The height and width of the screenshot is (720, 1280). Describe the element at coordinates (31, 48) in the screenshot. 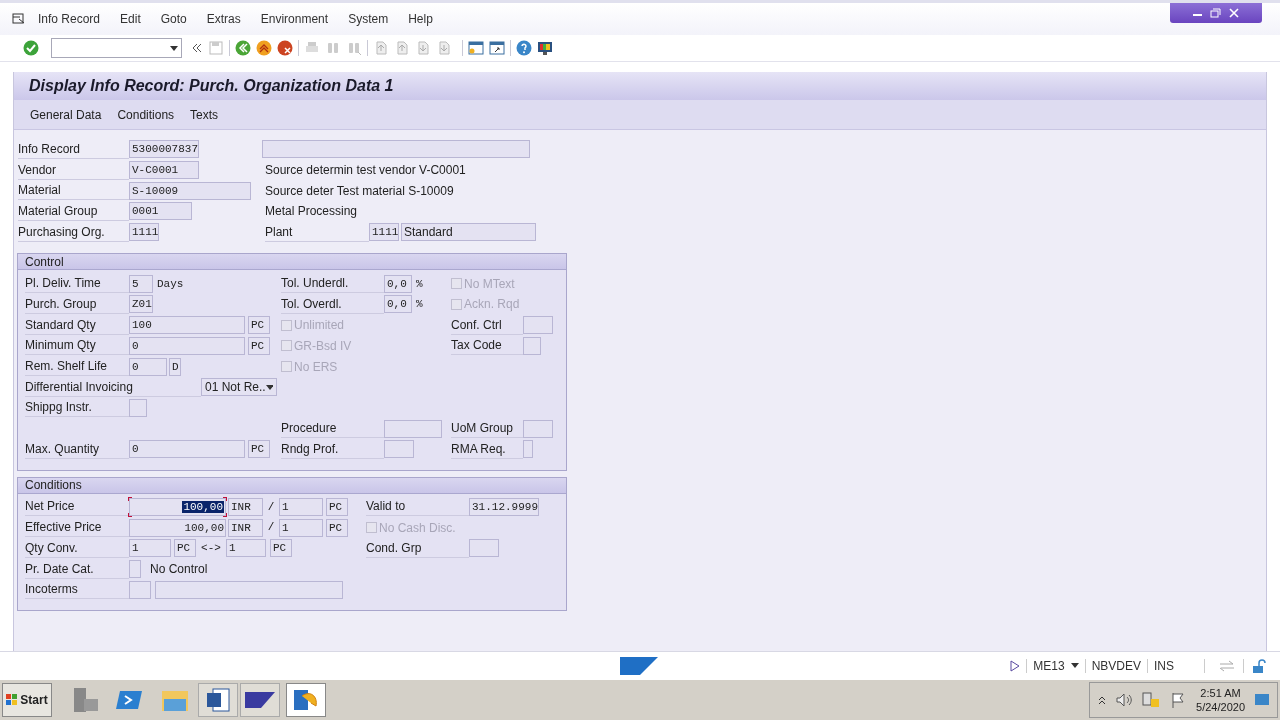

I see `enter-icon` at that location.